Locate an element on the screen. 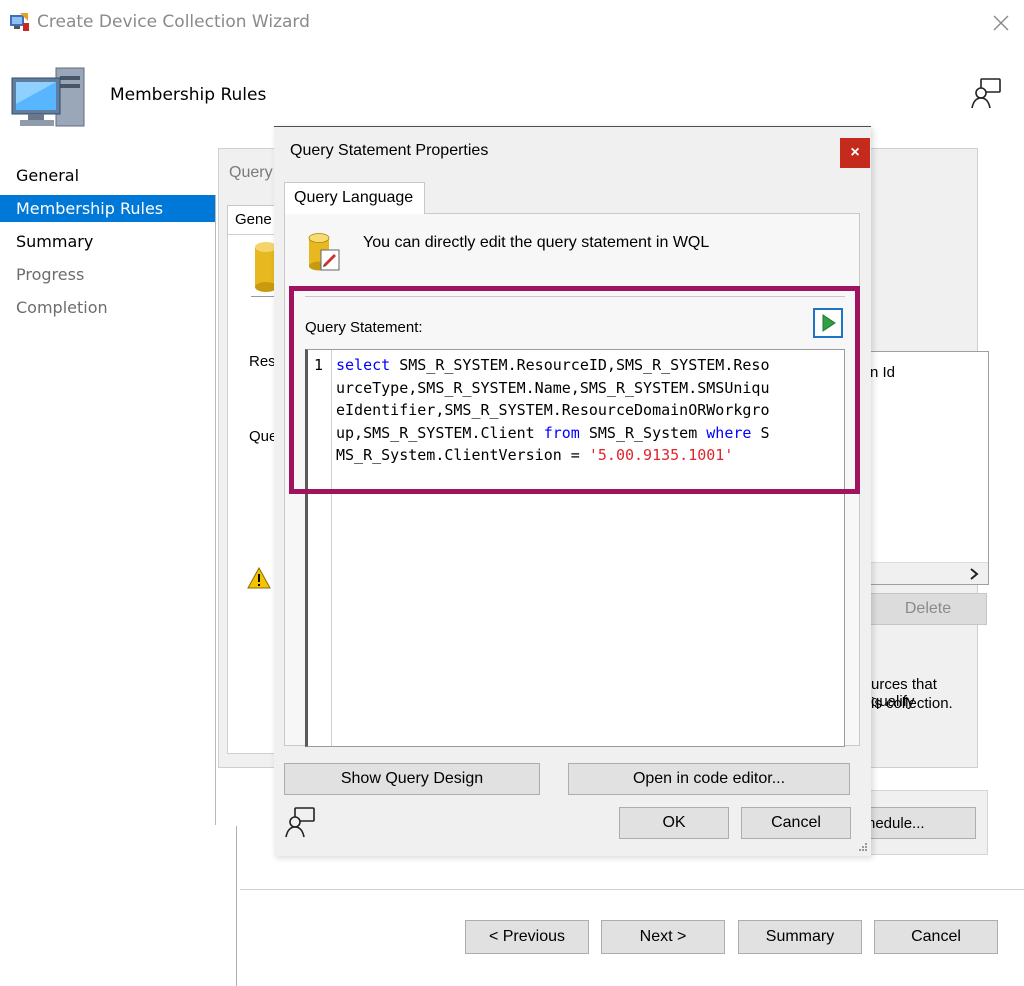  wizard-cancel-button: Cancel is located at coordinates (936, 937).